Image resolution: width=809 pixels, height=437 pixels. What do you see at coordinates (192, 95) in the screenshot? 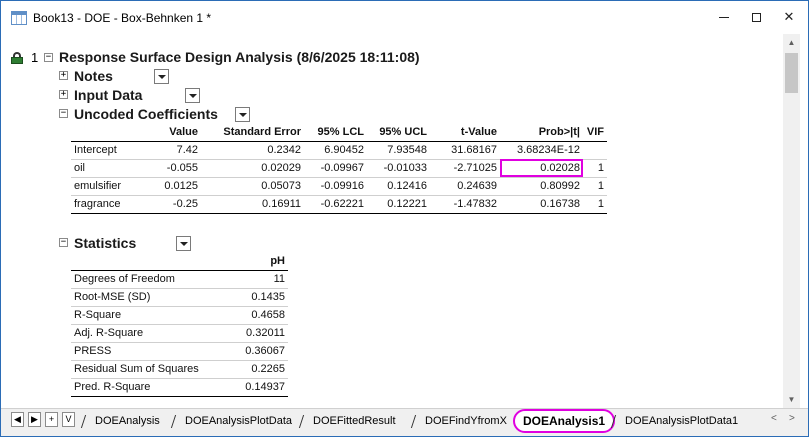
I see `input-data-dropdown` at bounding box center [192, 95].